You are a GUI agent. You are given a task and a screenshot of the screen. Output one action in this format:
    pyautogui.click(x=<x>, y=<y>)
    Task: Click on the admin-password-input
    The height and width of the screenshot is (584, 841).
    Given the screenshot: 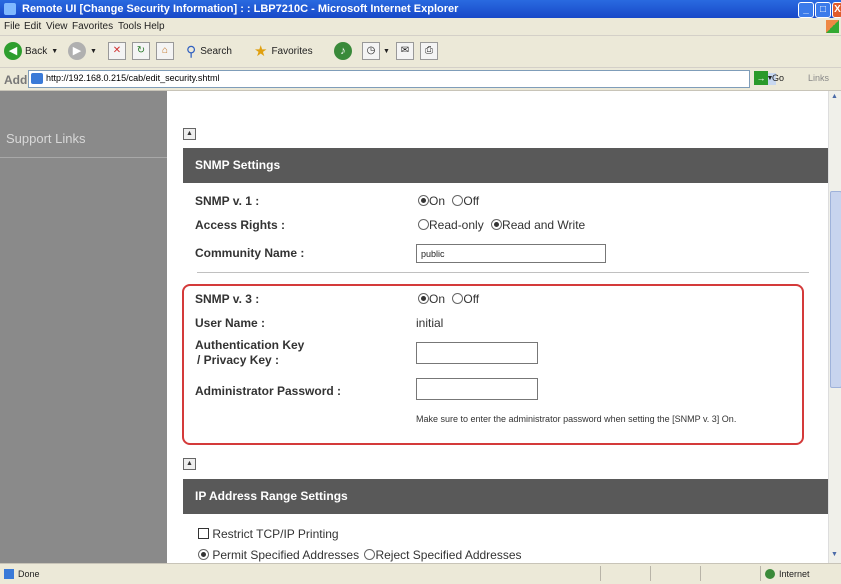 What is the action you would take?
    pyautogui.click(x=477, y=389)
    